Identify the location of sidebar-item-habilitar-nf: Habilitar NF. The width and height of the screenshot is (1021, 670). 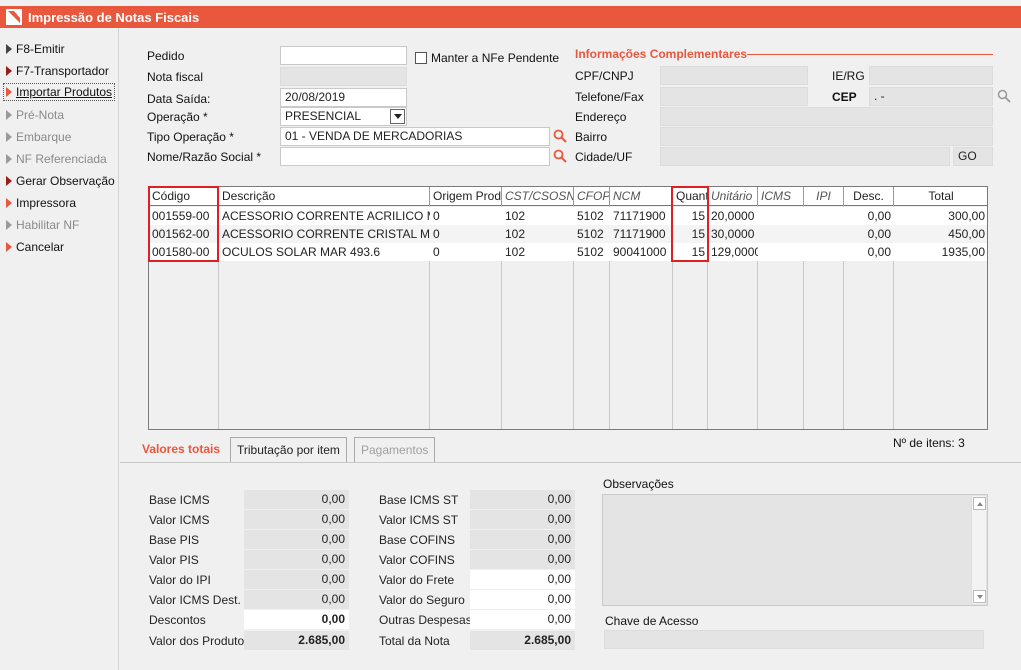
(42, 225).